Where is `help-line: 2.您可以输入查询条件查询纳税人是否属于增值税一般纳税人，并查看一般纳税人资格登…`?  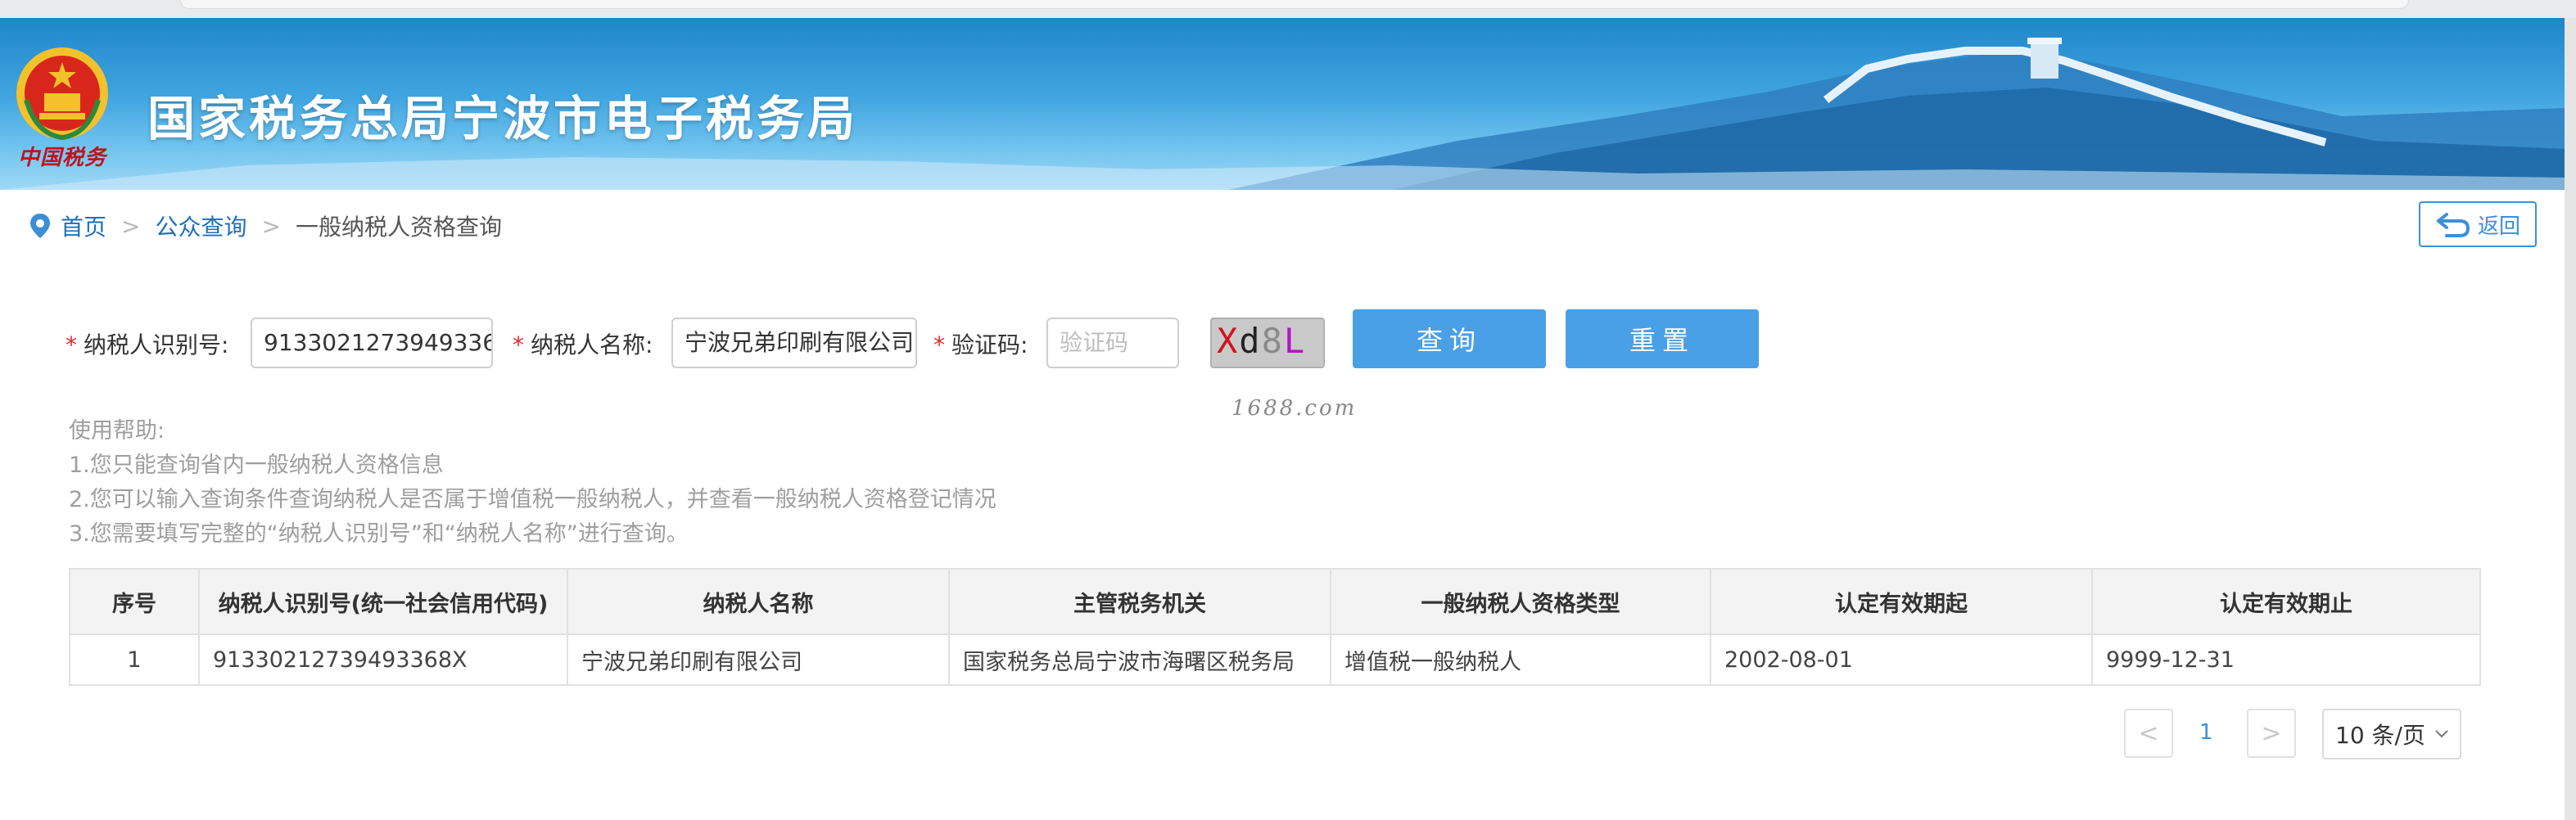
help-line: 2.您可以输入查询条件查询纳税人是否属于增值税一般纳税人，并查看一般纳税人资格登… is located at coordinates (533, 499).